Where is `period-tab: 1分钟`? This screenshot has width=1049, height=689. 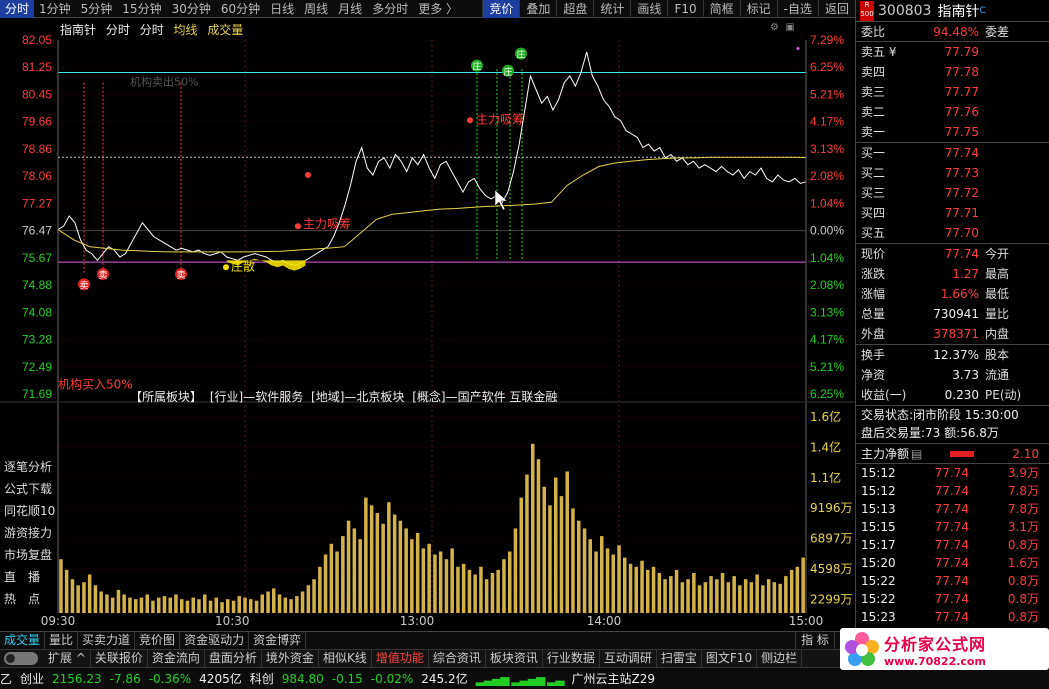
period-tab: 1分钟 is located at coordinates (55, 9).